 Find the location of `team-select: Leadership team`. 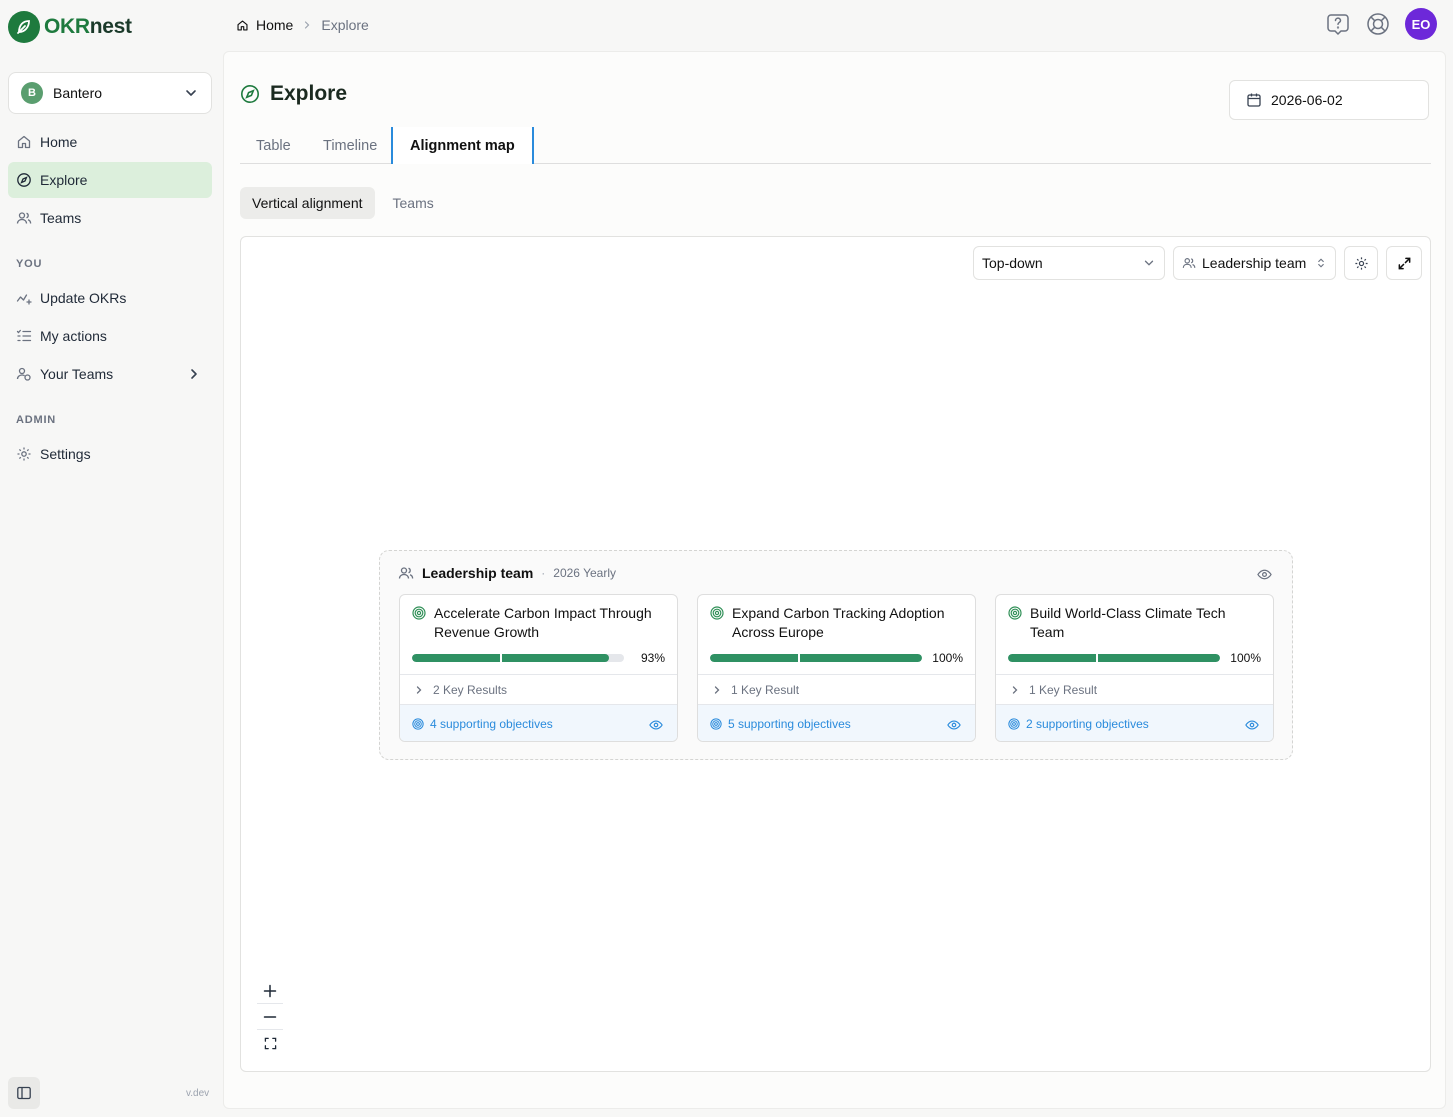

team-select: Leadership team is located at coordinates (1254, 263).